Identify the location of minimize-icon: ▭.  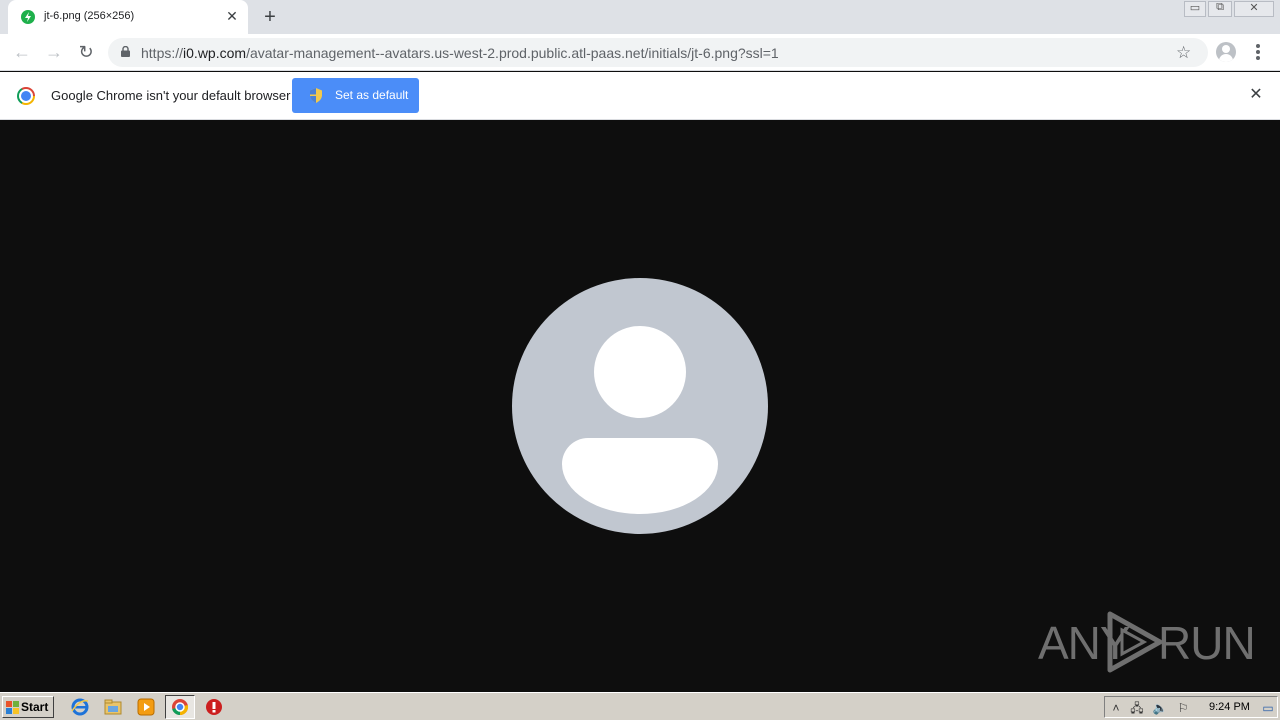
(1195, 8).